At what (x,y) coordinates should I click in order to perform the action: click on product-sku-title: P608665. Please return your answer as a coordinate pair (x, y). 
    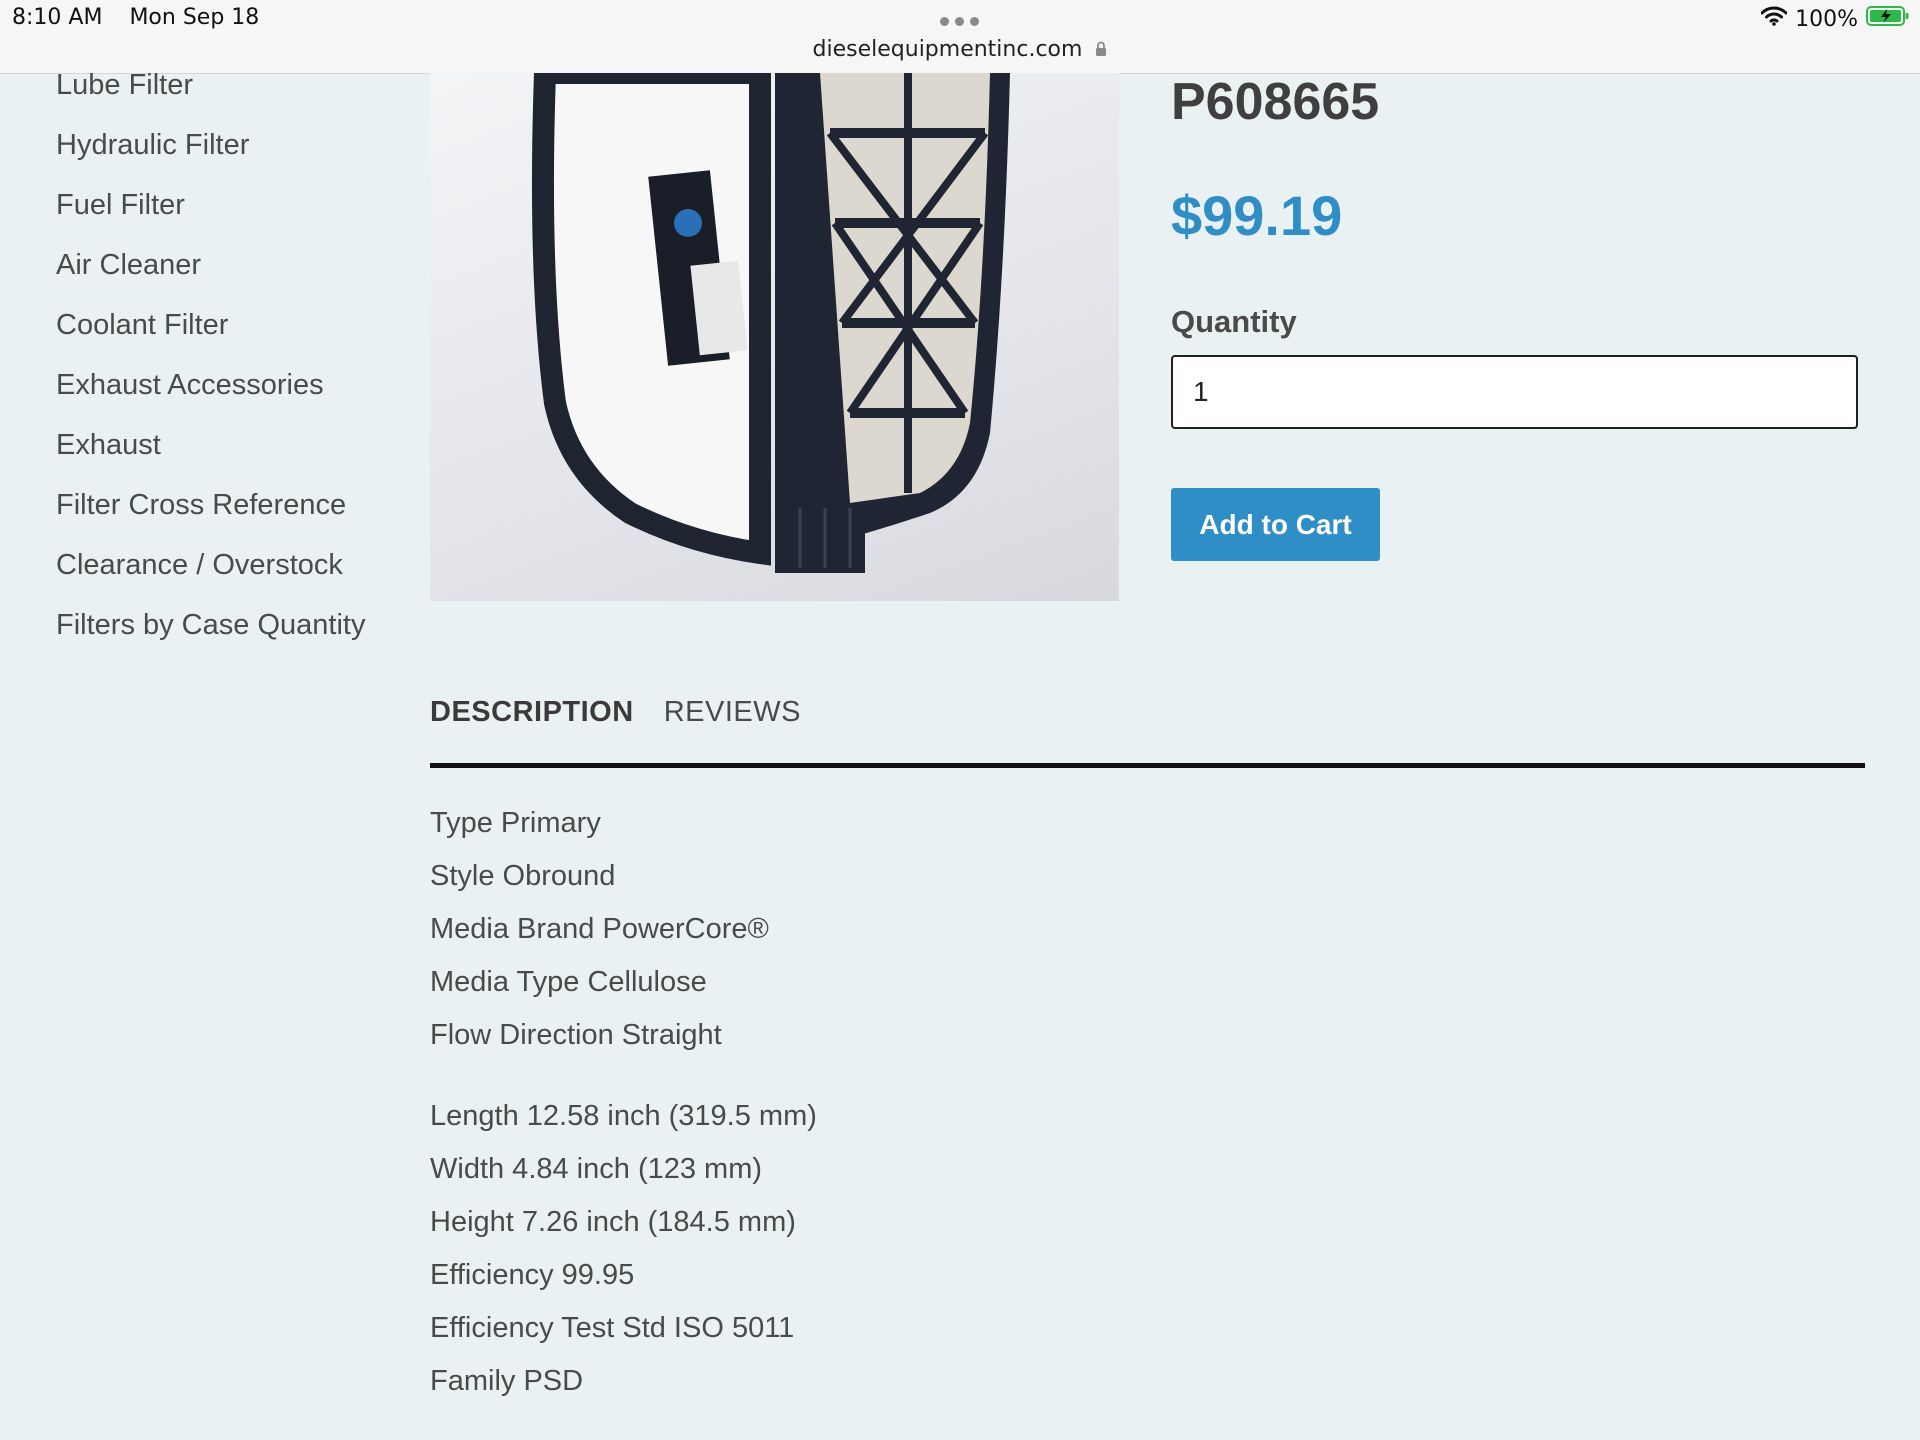
    Looking at the image, I should click on (1275, 102).